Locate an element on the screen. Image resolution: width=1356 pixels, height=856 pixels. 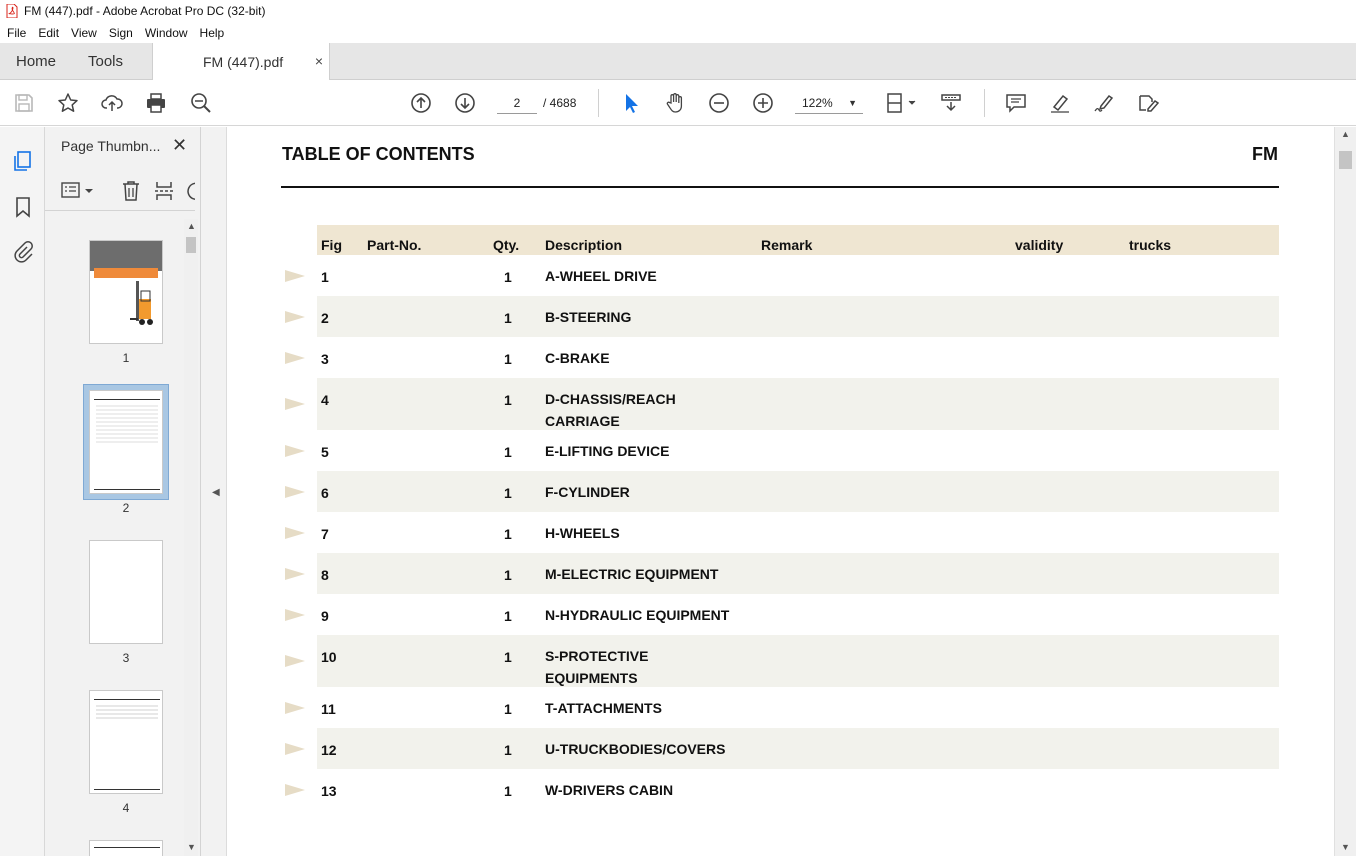
tab-home: Home is located at coordinates (36, 61).